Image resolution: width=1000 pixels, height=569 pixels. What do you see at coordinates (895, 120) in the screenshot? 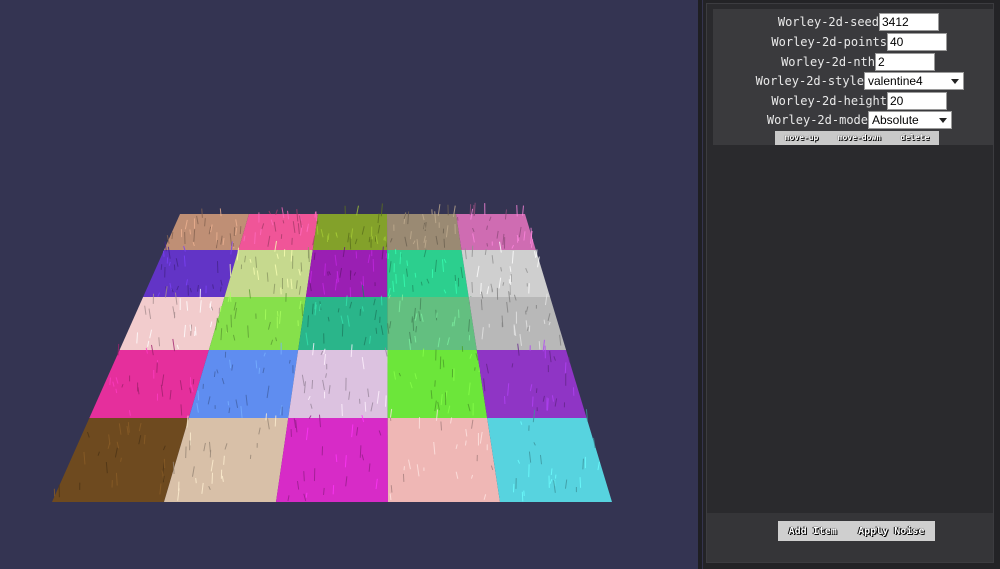
I see `mode-select-value: Absolute` at bounding box center [895, 120].